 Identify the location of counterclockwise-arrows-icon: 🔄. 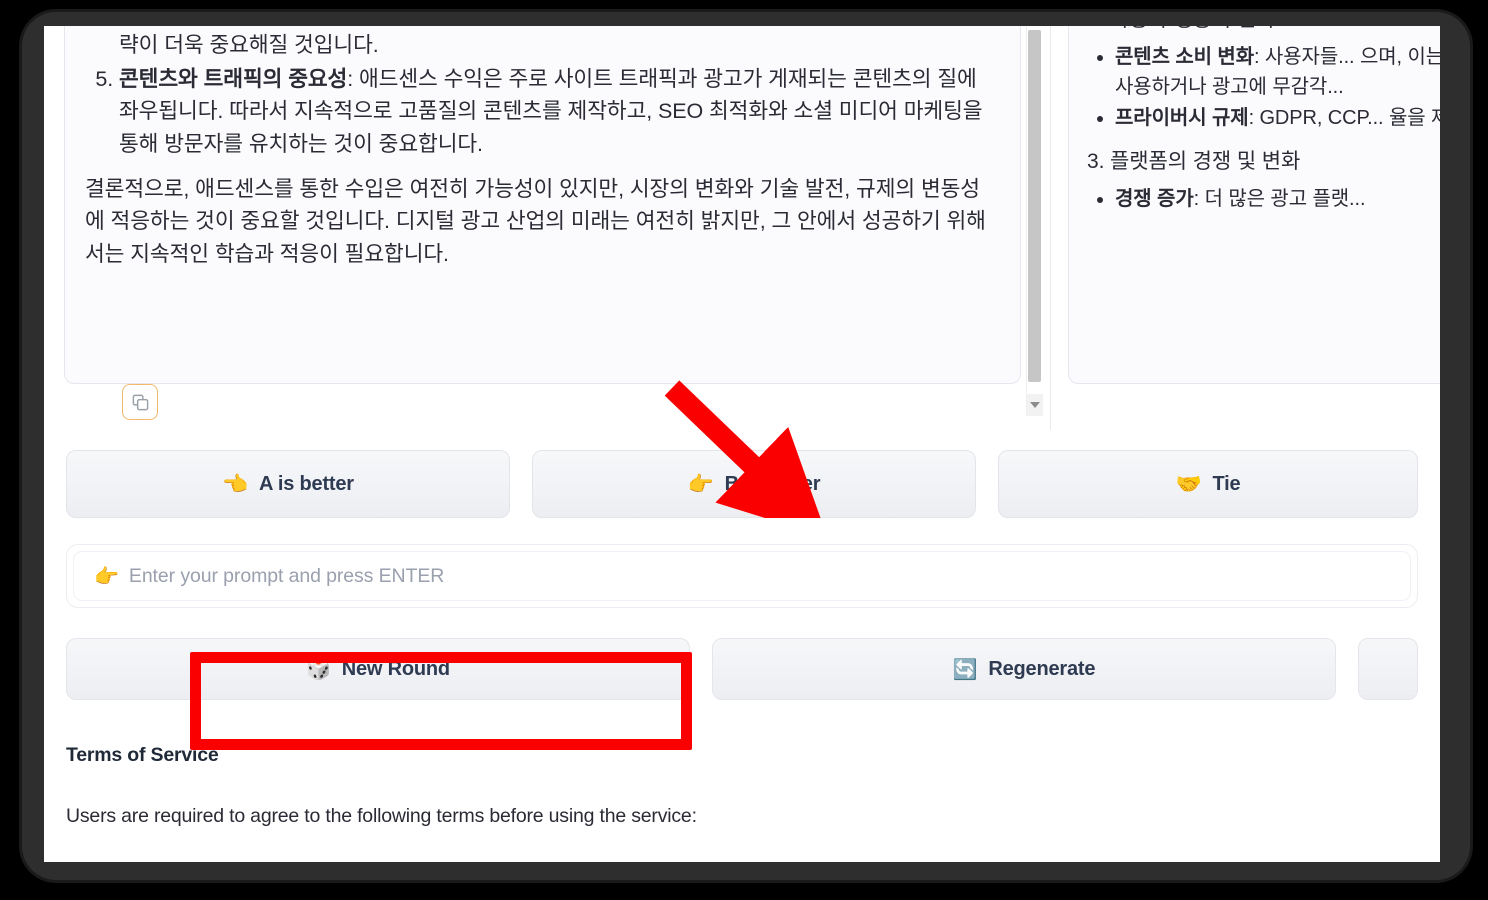
(965, 669).